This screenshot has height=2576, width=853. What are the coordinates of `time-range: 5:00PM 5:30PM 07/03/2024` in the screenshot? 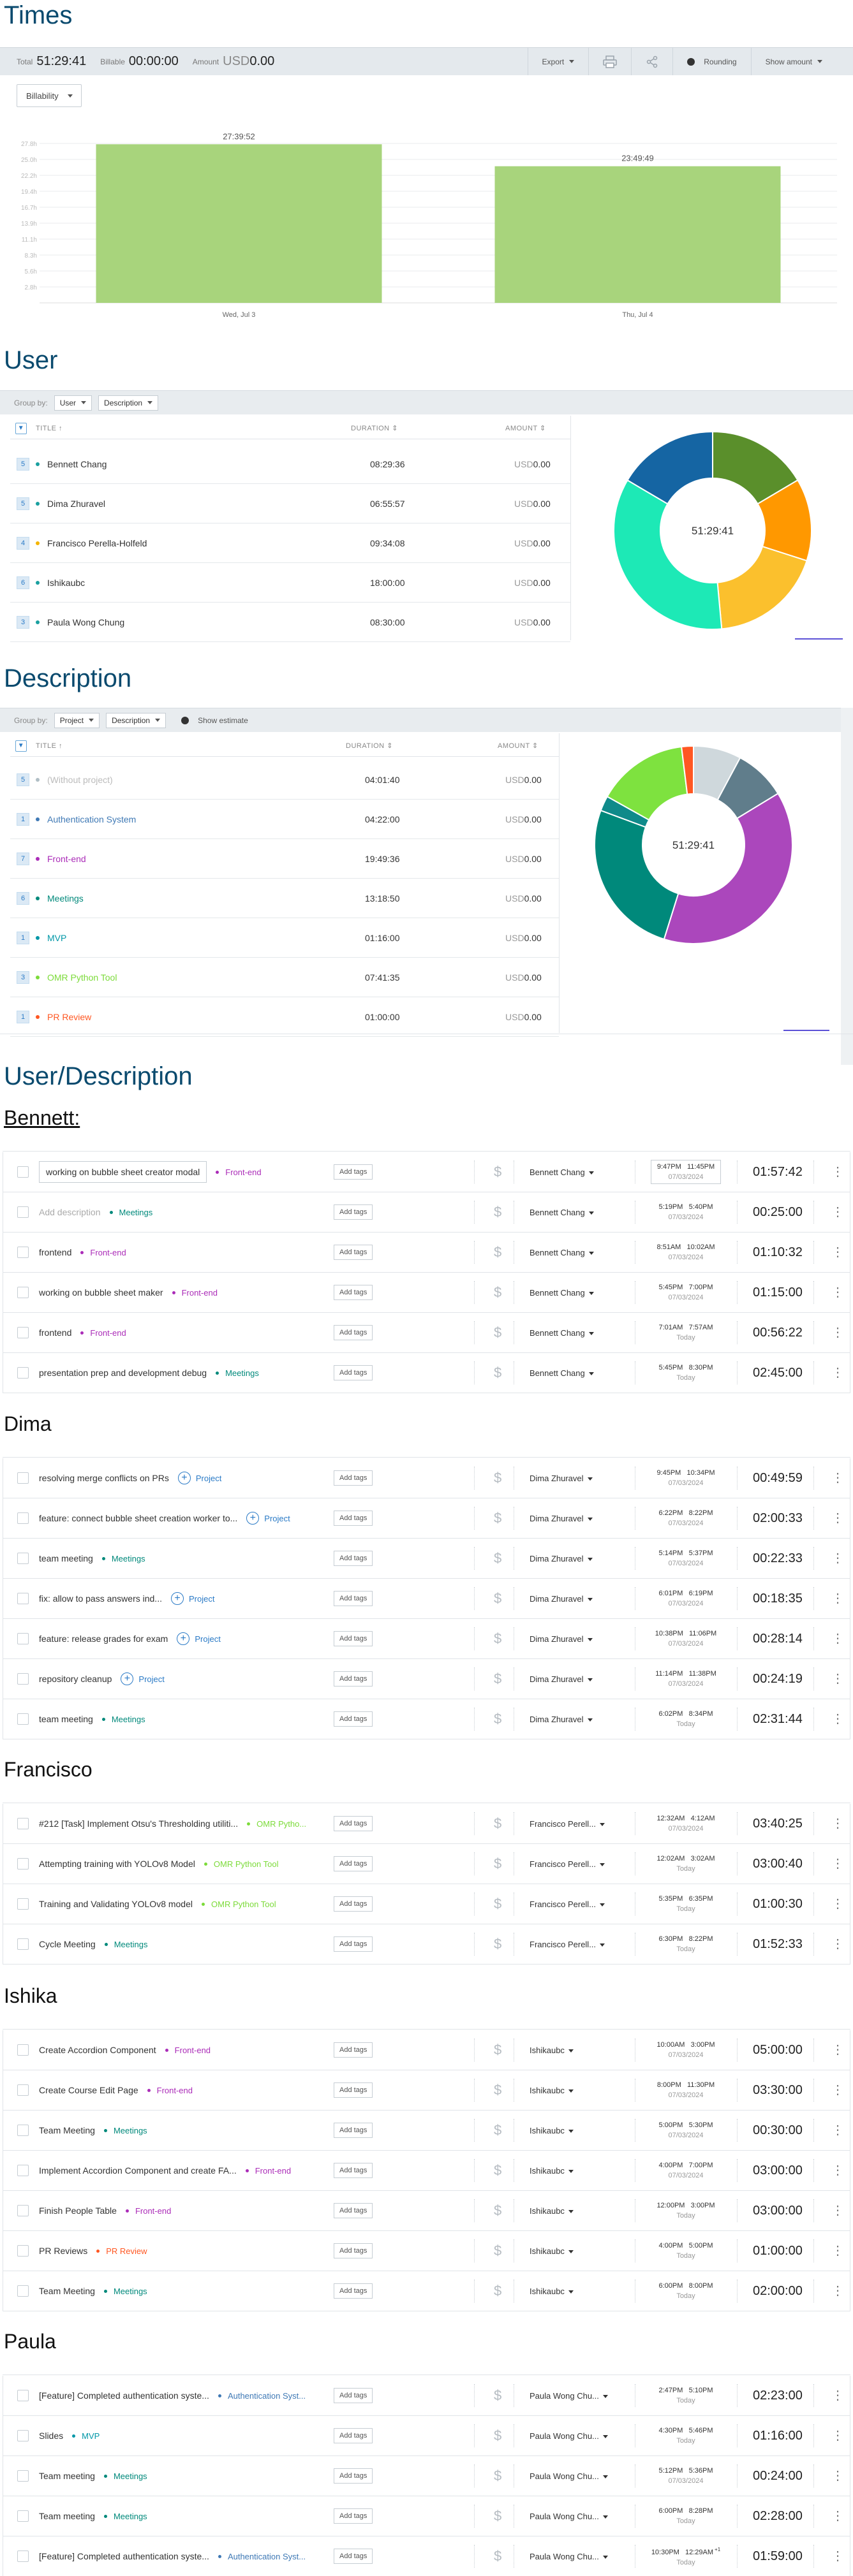 It's located at (686, 2130).